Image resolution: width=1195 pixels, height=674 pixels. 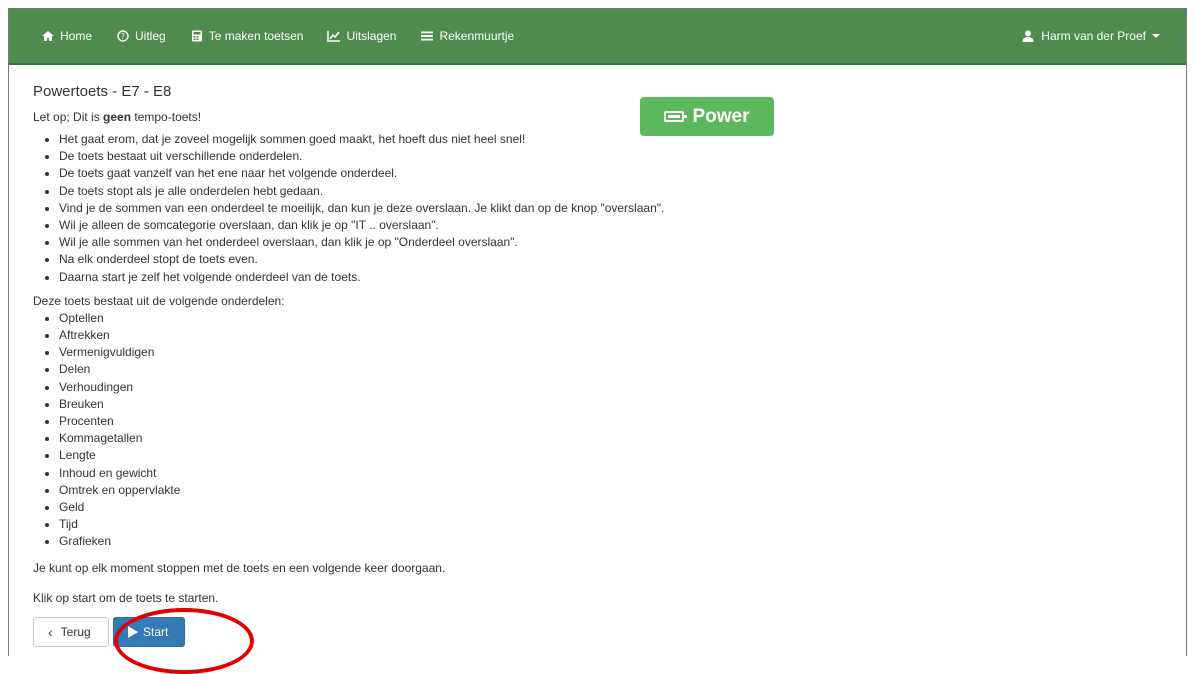 What do you see at coordinates (477, 36) in the screenshot?
I see `nav-item-label: Rekenmuurtje` at bounding box center [477, 36].